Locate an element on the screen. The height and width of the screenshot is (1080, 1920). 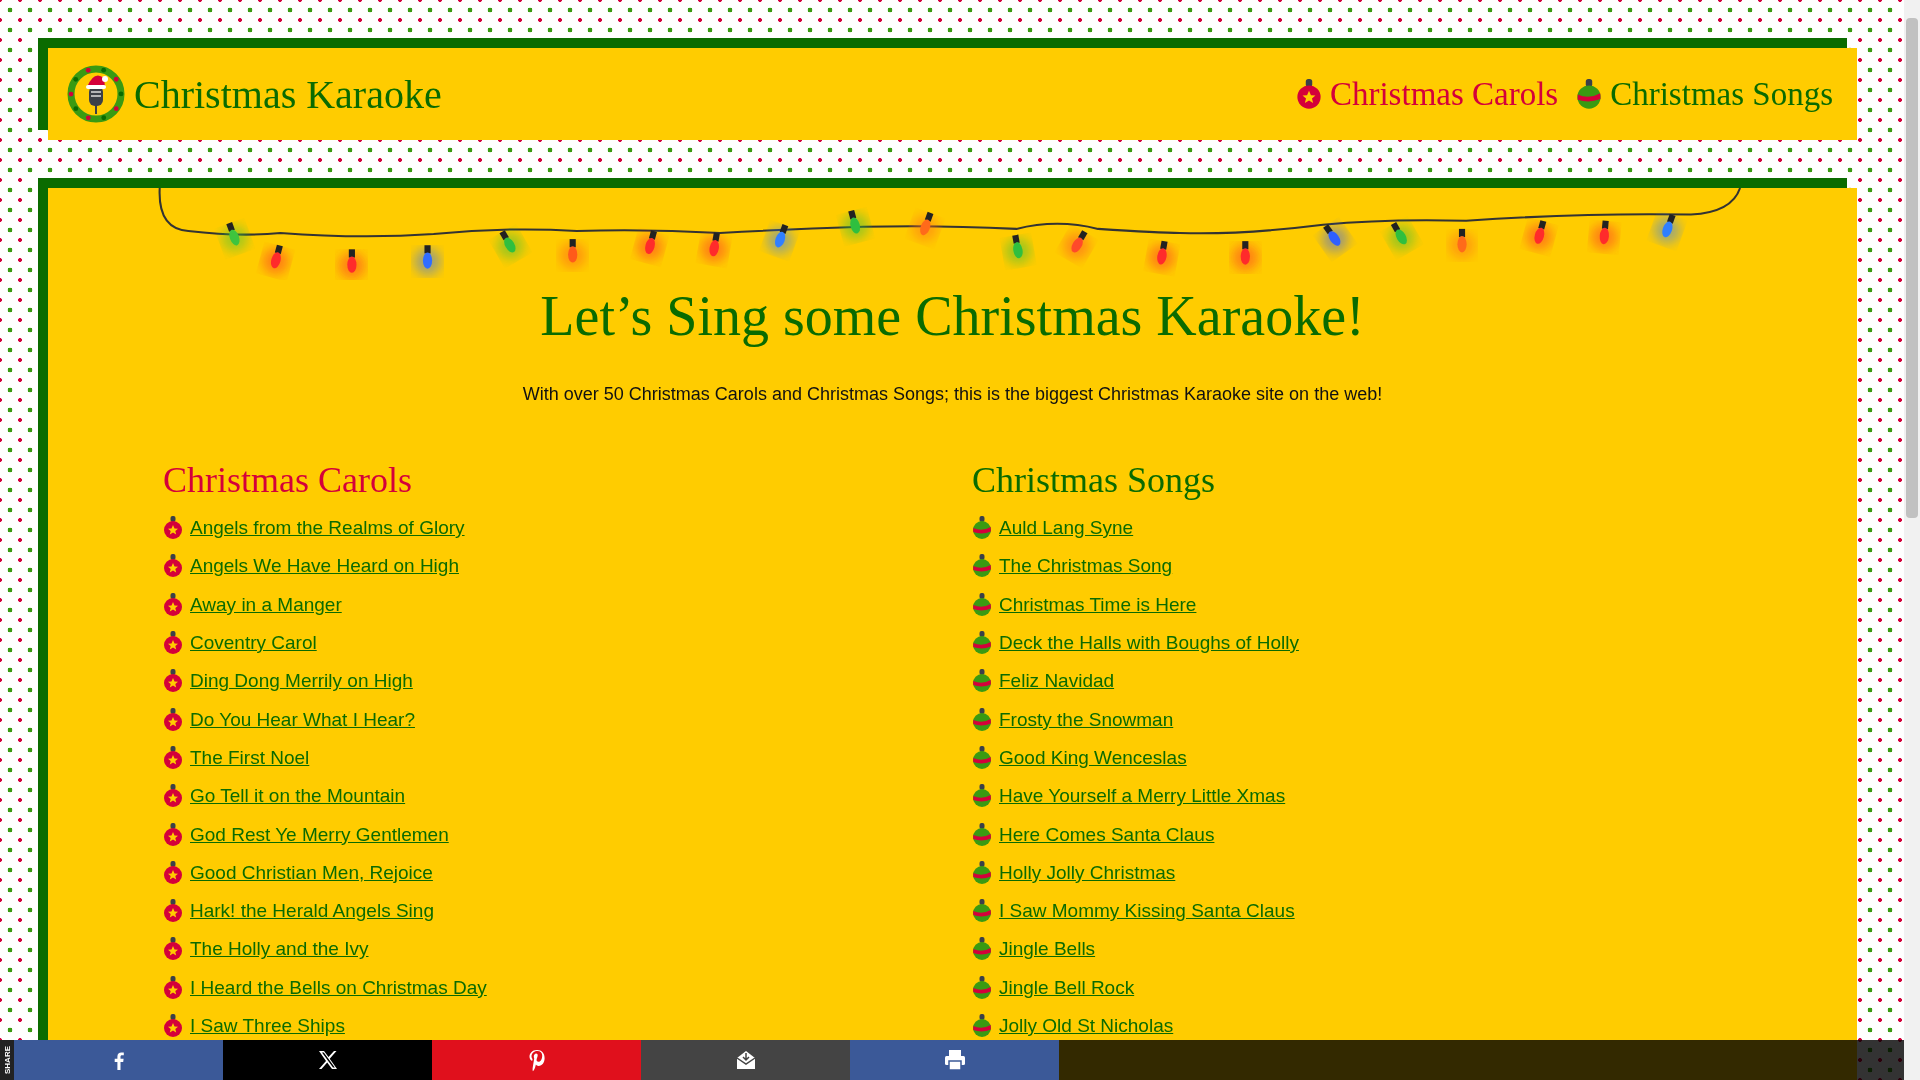
song-link: Frosty the Snowman is located at coordinates (1086, 719).